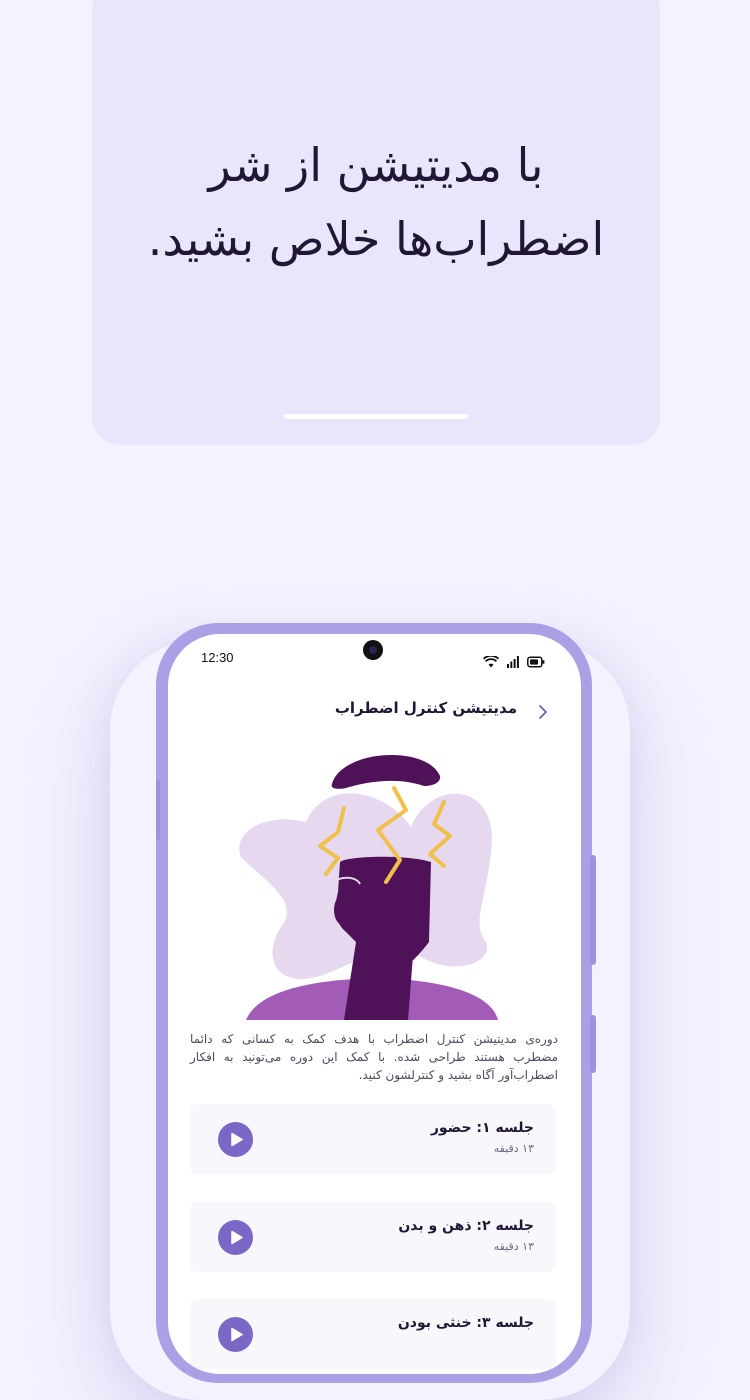 The height and width of the screenshot is (1400, 750). Describe the element at coordinates (373, 1237) in the screenshot. I see `session-card-2: جلسه ۲: ذهن و بدن ۱۳ دقیقه` at that location.